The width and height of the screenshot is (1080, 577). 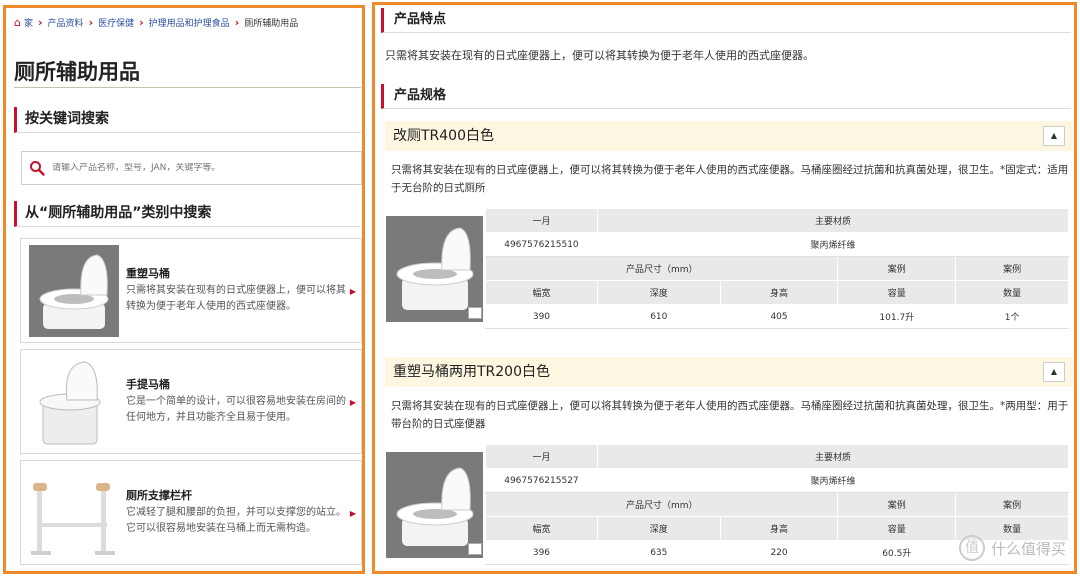 I want to click on category-search-heading: 从“厕所辅助用品”类别中搜索, so click(x=187, y=214).